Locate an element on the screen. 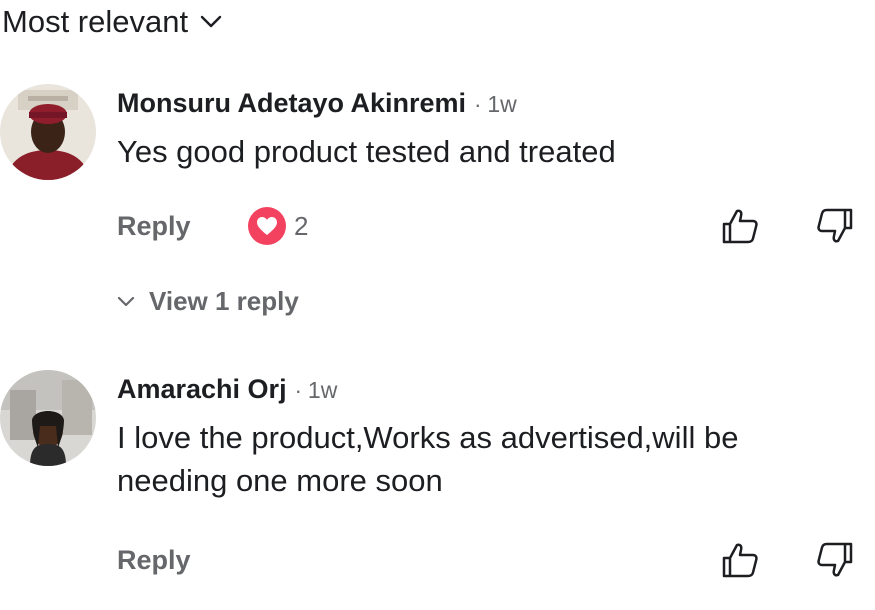  comment-text: Yes good product tested and treated is located at coordinates (366, 151).